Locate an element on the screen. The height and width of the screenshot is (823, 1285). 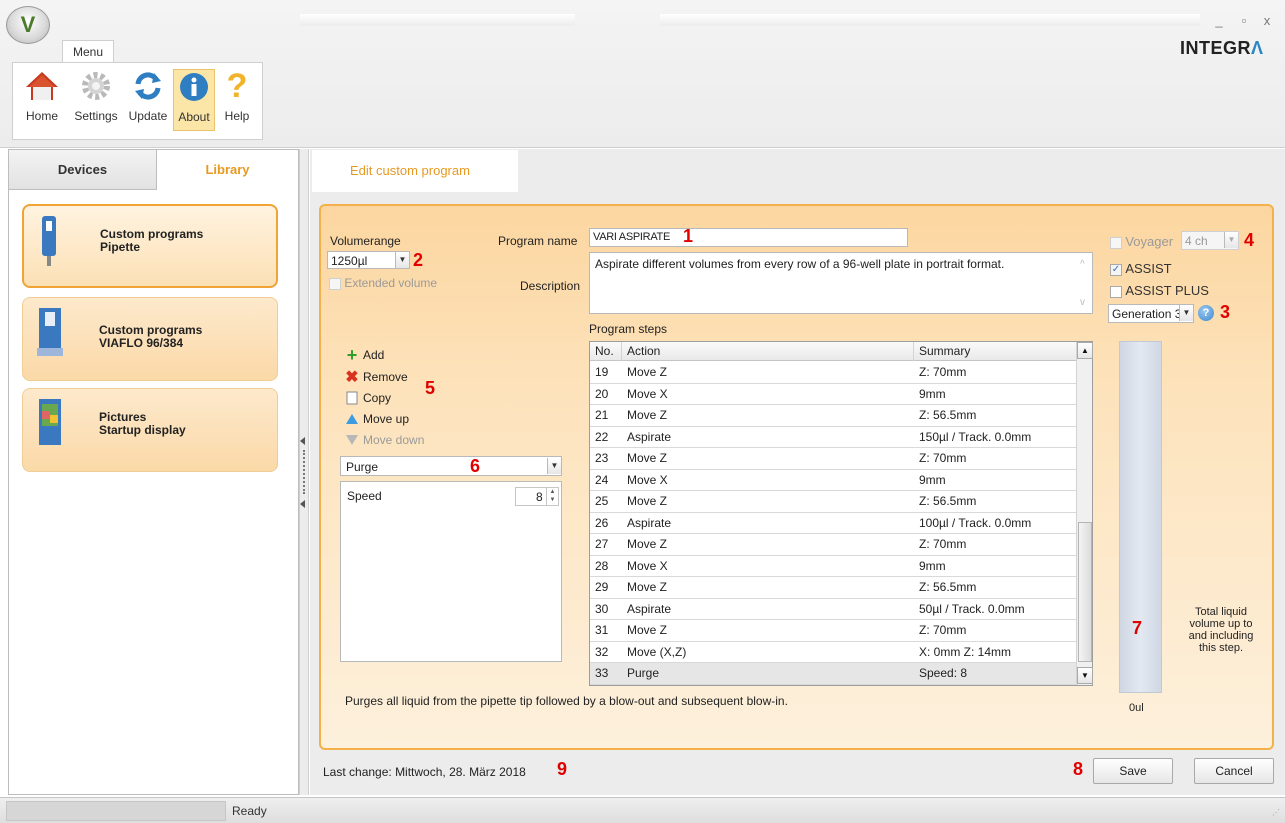
column-action: Action is located at coordinates (768, 351).